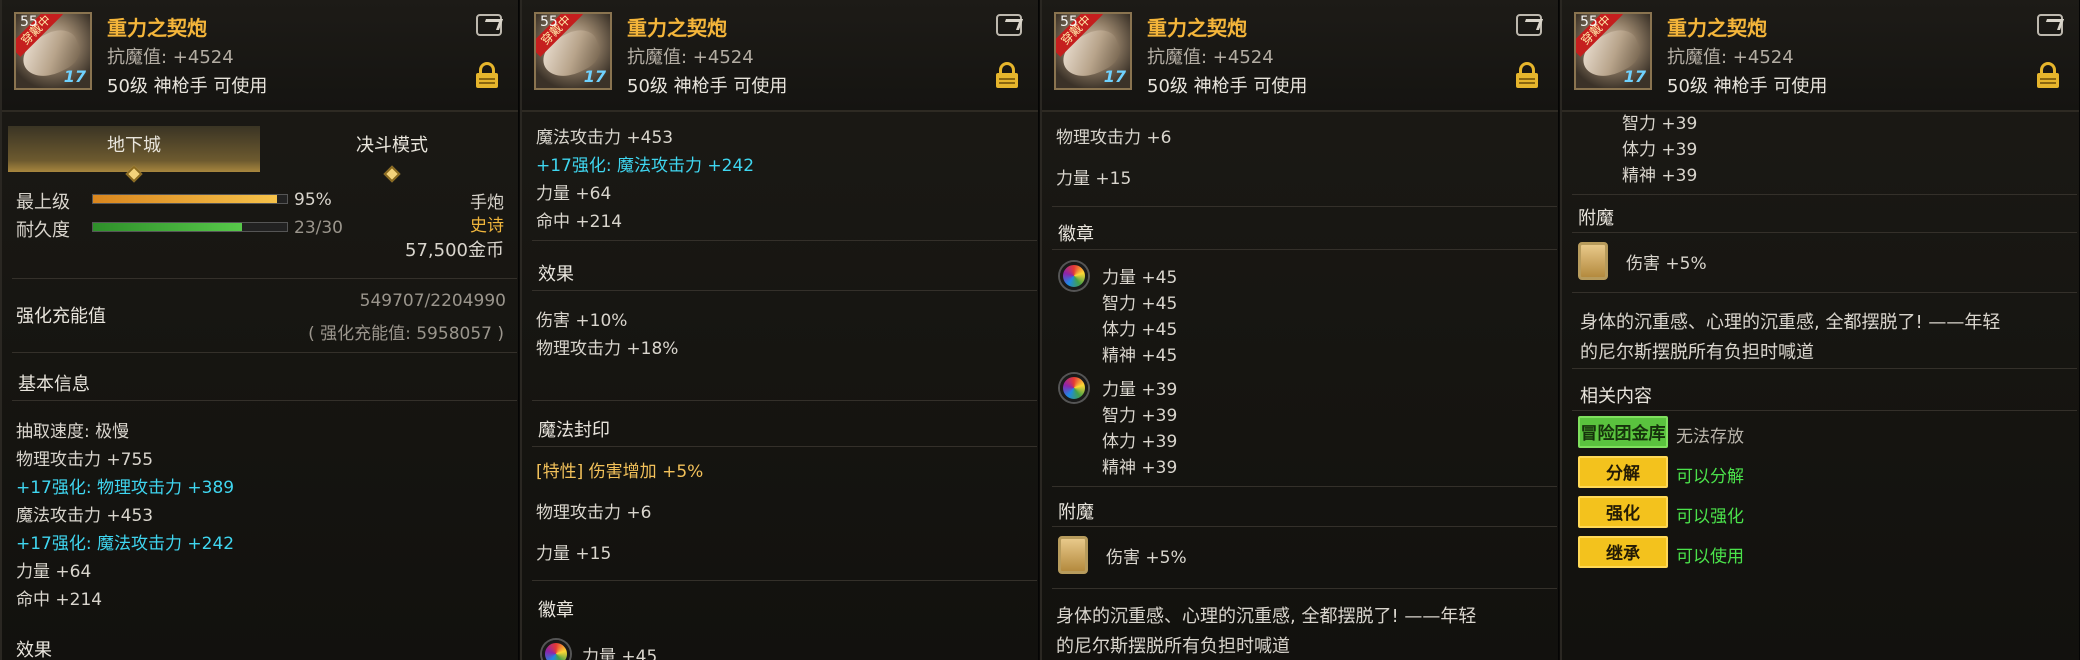 Image resolution: width=2080 pixels, height=660 pixels. What do you see at coordinates (406, 334) in the screenshot?
I see `charge-sub: ( 强化充能值: 5958057 )` at bounding box center [406, 334].